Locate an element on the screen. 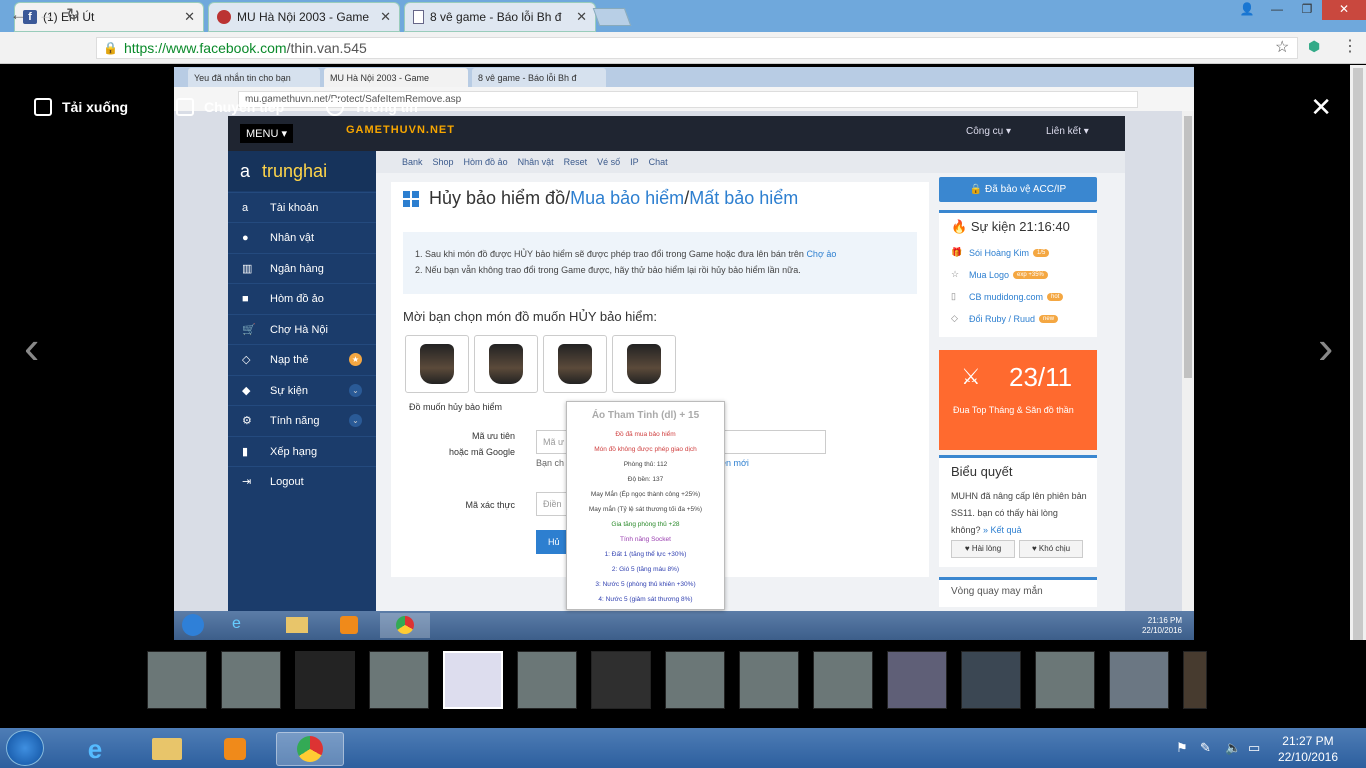 The height and width of the screenshot is (768, 1366). event-label: Đổi Ruby / Ruud is located at coordinates (1002, 318).